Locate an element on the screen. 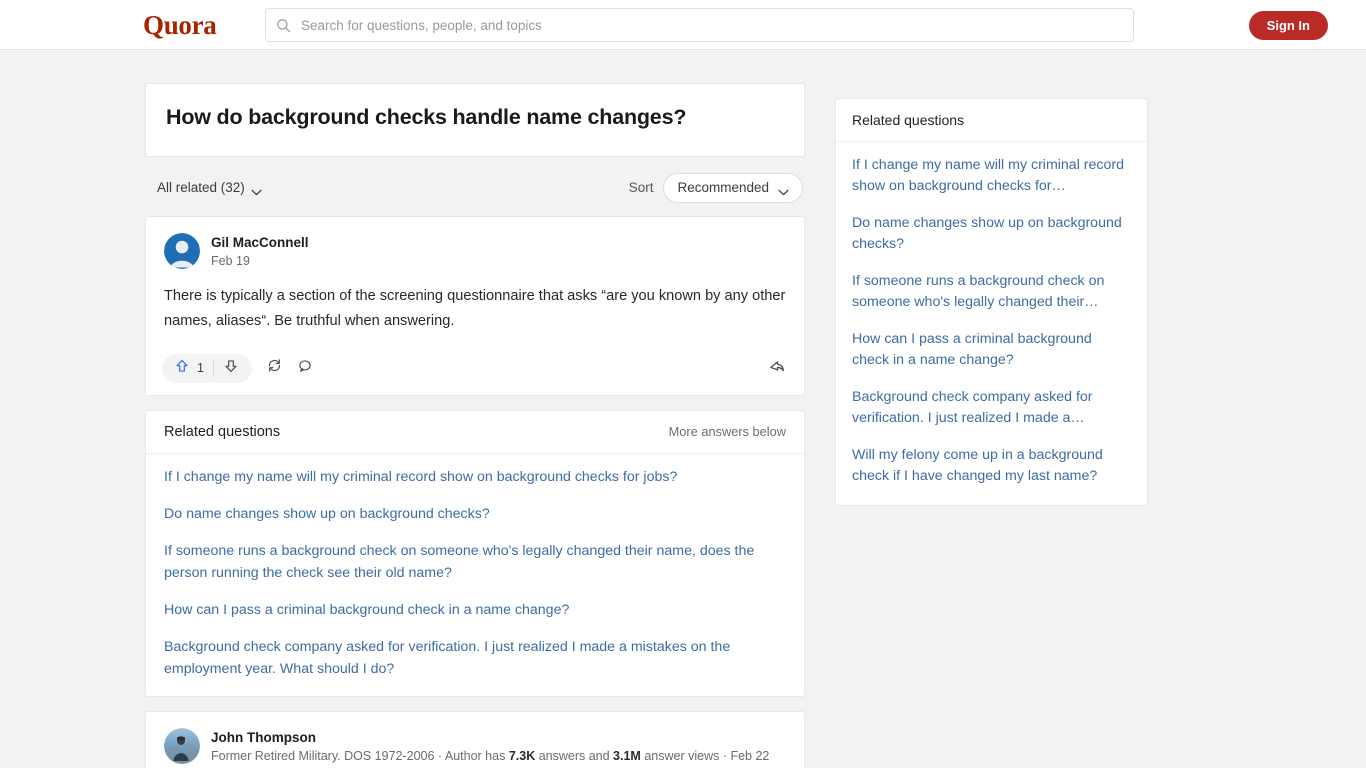  credential-mid: answers and is located at coordinates (574, 755).